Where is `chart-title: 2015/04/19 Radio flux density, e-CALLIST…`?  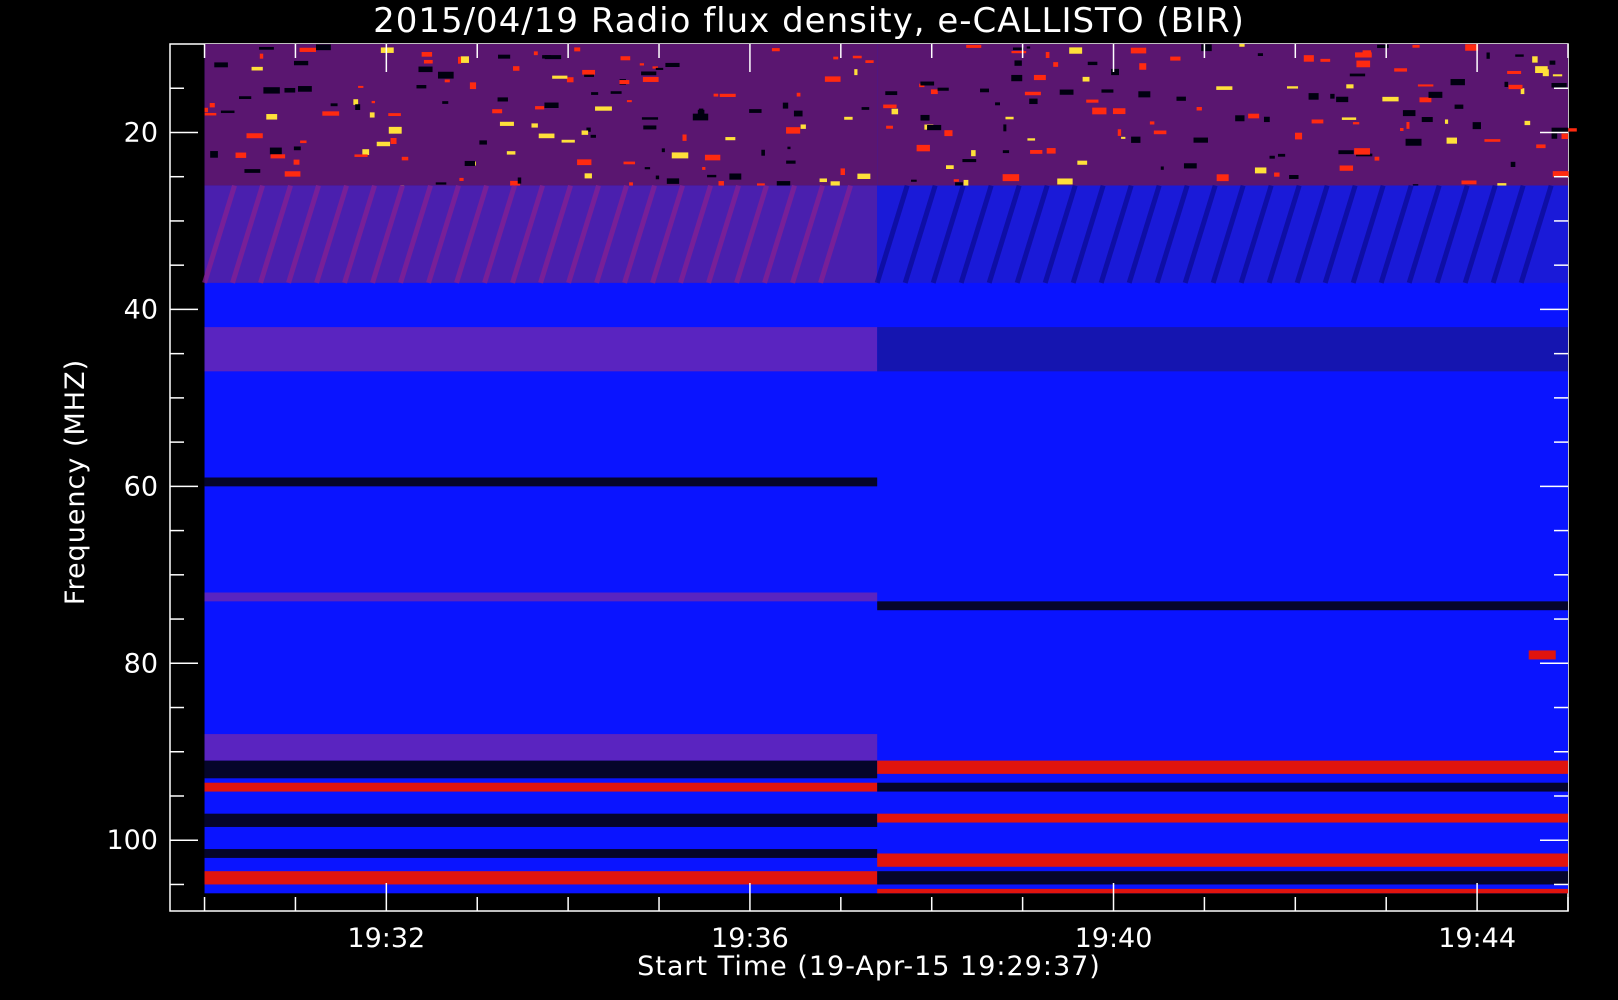
chart-title: 2015/04/19 Radio flux density, e-CALLIST… is located at coordinates (809, 21).